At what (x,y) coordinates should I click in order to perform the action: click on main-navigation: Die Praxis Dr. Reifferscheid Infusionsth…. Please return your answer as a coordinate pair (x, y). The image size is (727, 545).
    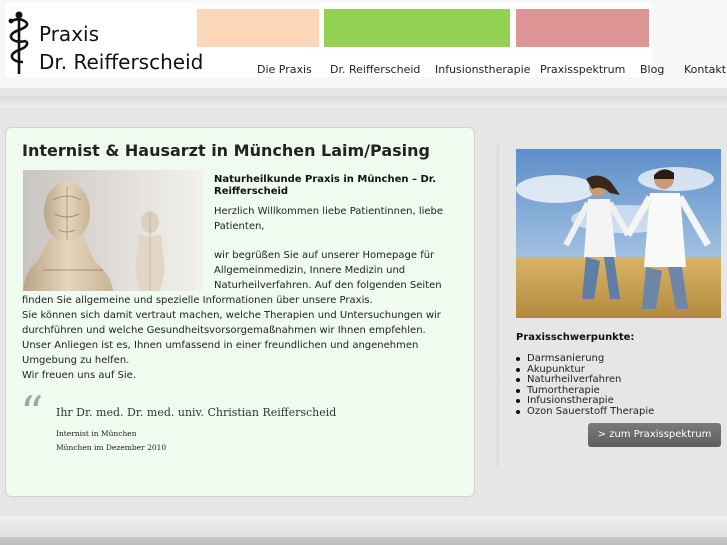
    Looking at the image, I should click on (363, 73).